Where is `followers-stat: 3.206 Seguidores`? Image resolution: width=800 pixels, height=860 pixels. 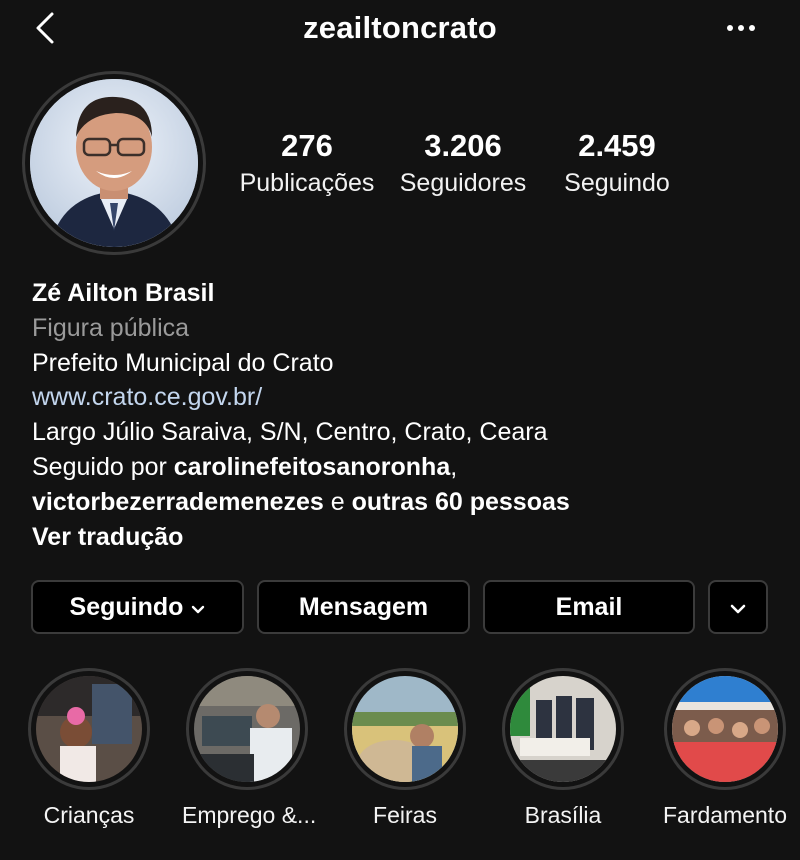
followers-stat: 3.206 Seguidores is located at coordinates (463, 163).